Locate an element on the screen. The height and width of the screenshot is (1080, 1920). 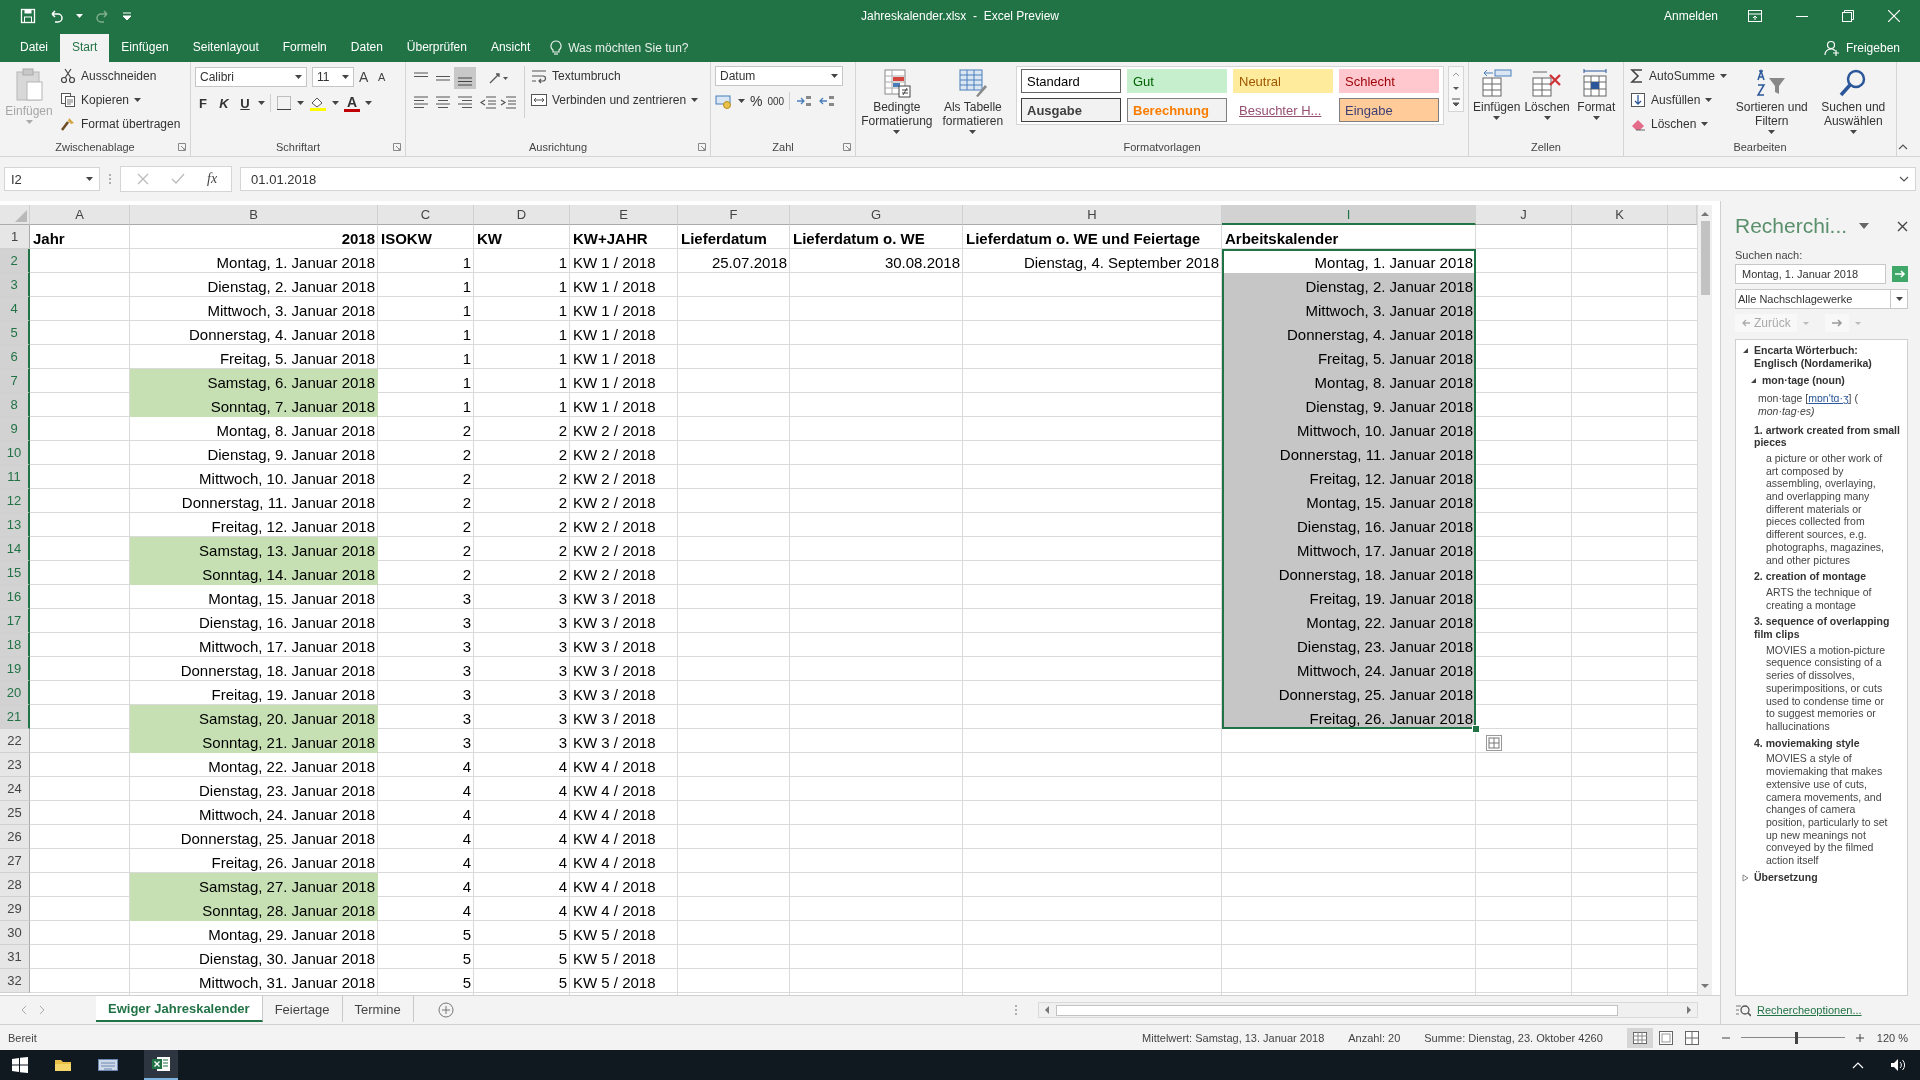
row-header: 11 is located at coordinates (15, 477).